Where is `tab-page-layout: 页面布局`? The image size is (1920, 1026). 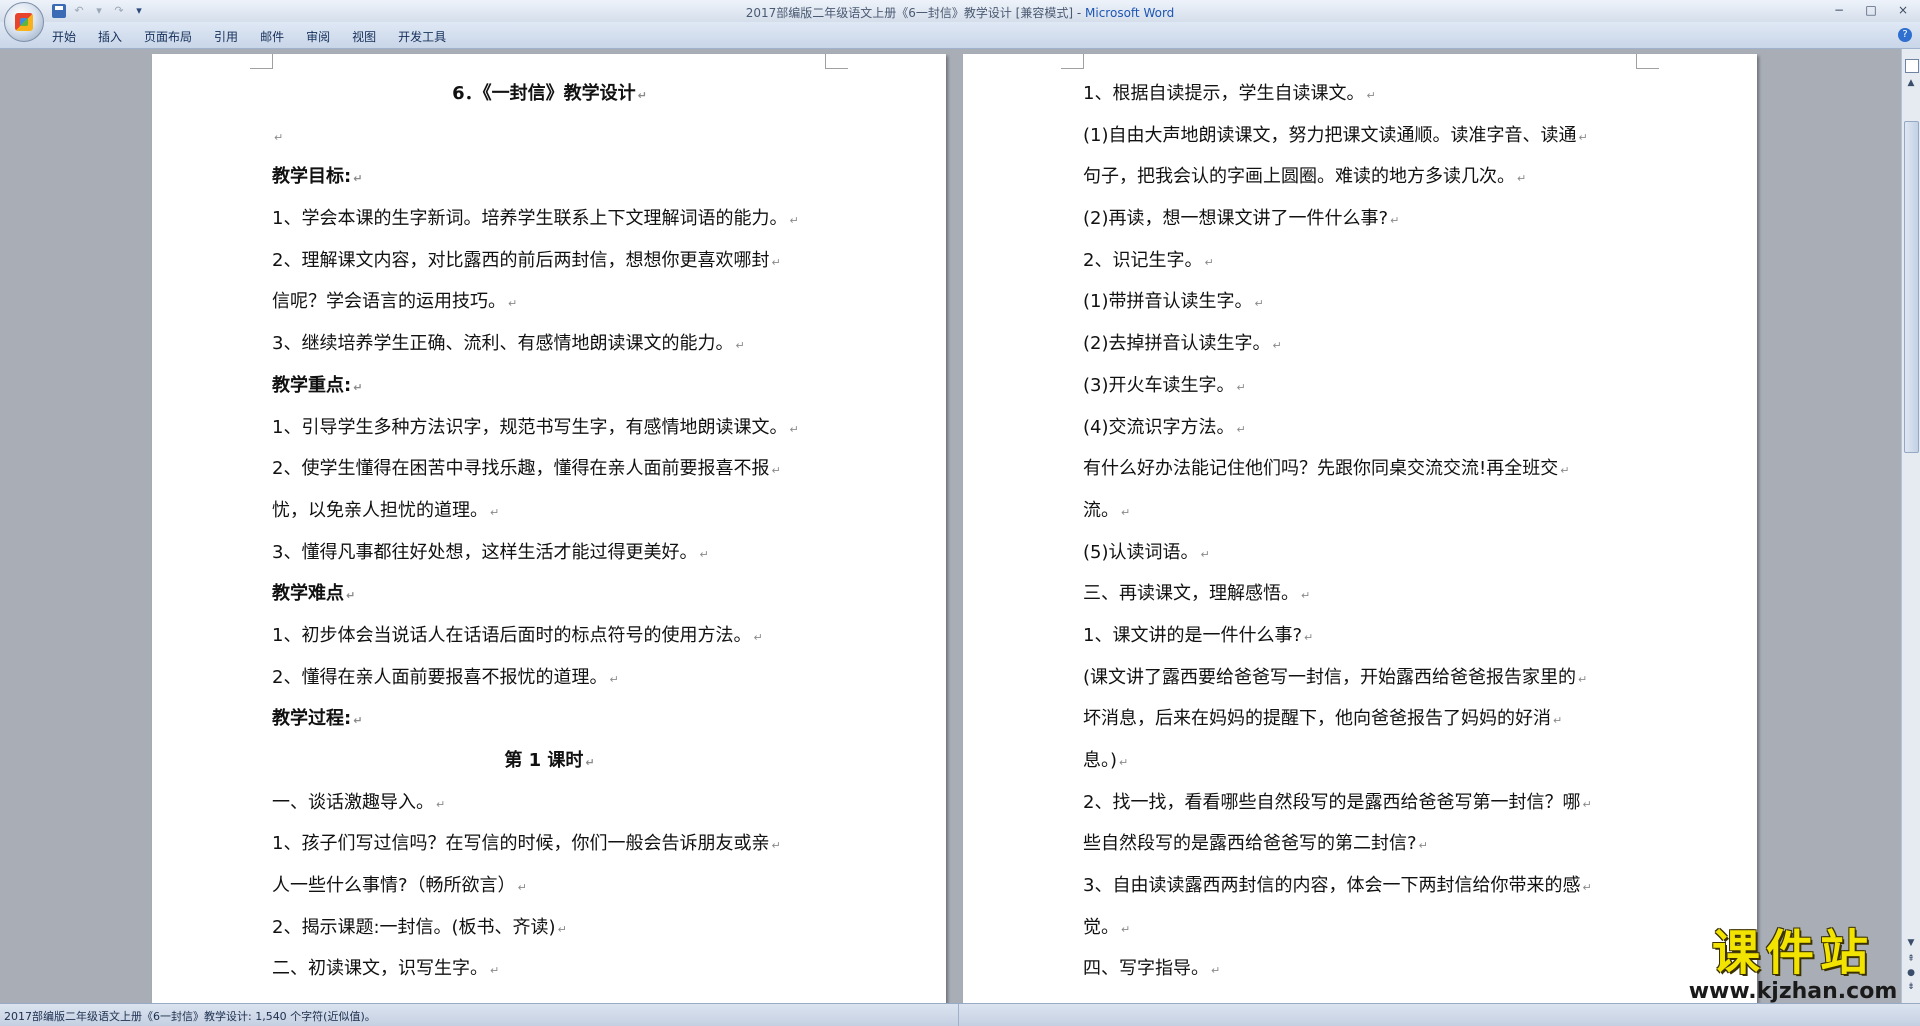
tab-page-layout: 页面布局 is located at coordinates (168, 36).